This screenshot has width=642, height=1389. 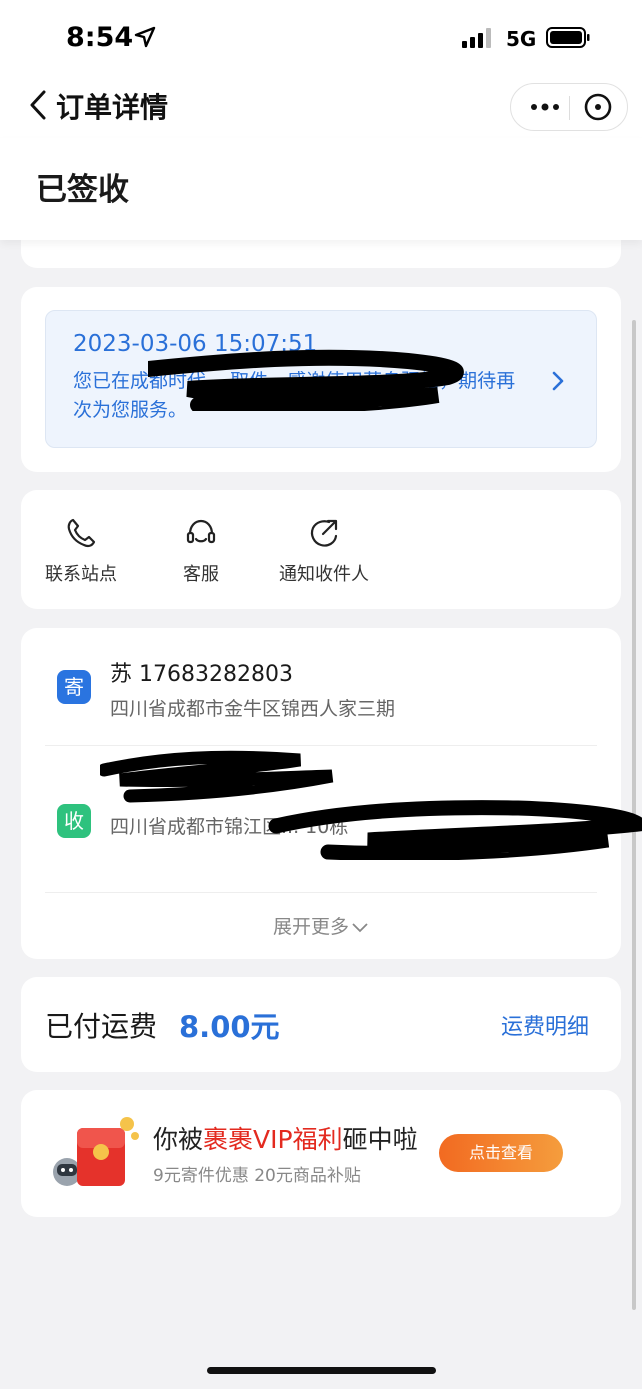 What do you see at coordinates (229, 1027) in the screenshot?
I see `fee-amount: 8.00元` at bounding box center [229, 1027].